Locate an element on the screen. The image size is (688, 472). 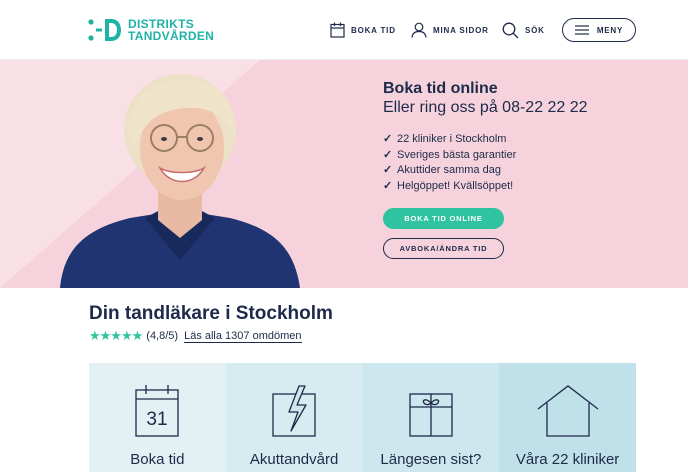
checklist-item: ✓ Akuttider samma dag is located at coordinates (449, 171).